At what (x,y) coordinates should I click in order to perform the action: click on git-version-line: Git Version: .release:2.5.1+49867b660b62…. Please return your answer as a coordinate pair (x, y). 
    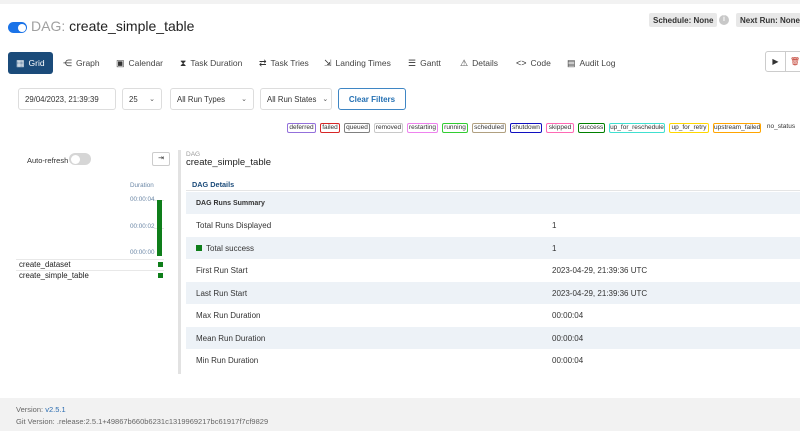
    Looking at the image, I should click on (142, 421).